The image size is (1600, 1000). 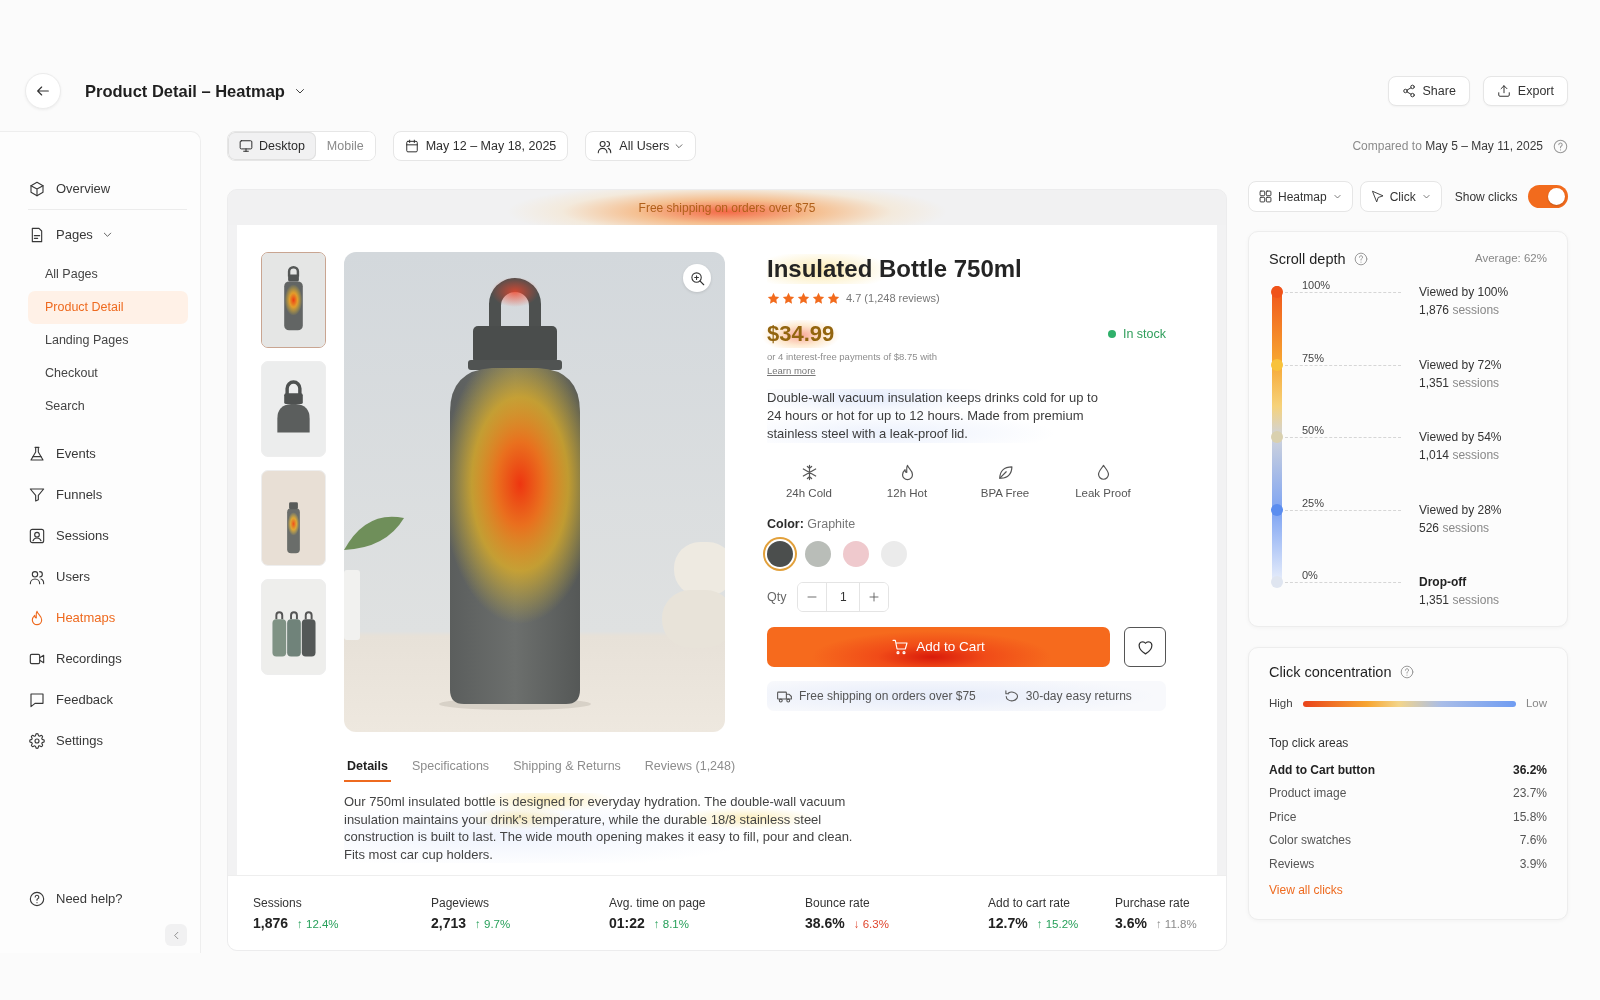 I want to click on cube-icon, so click(x=37, y=189).